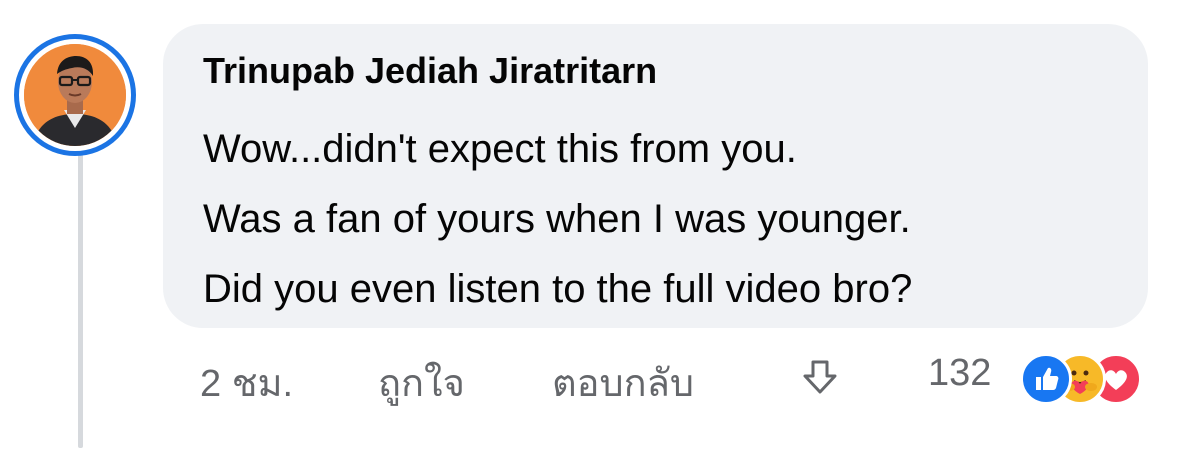  Describe the element at coordinates (820, 378) in the screenshot. I see `arrow-down-icon` at that location.